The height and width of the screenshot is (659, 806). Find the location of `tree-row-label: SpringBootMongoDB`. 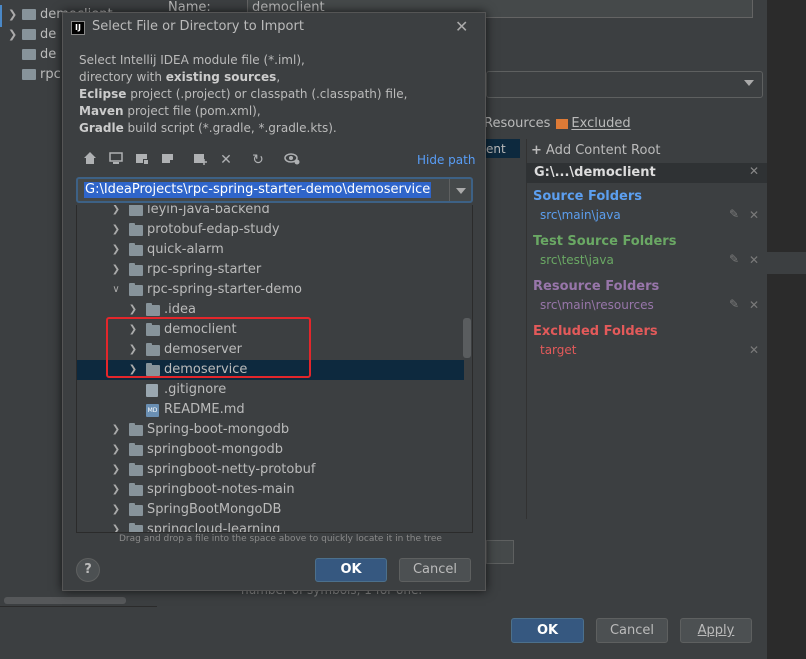

tree-row-label: SpringBootMongoDB is located at coordinates (214, 509).